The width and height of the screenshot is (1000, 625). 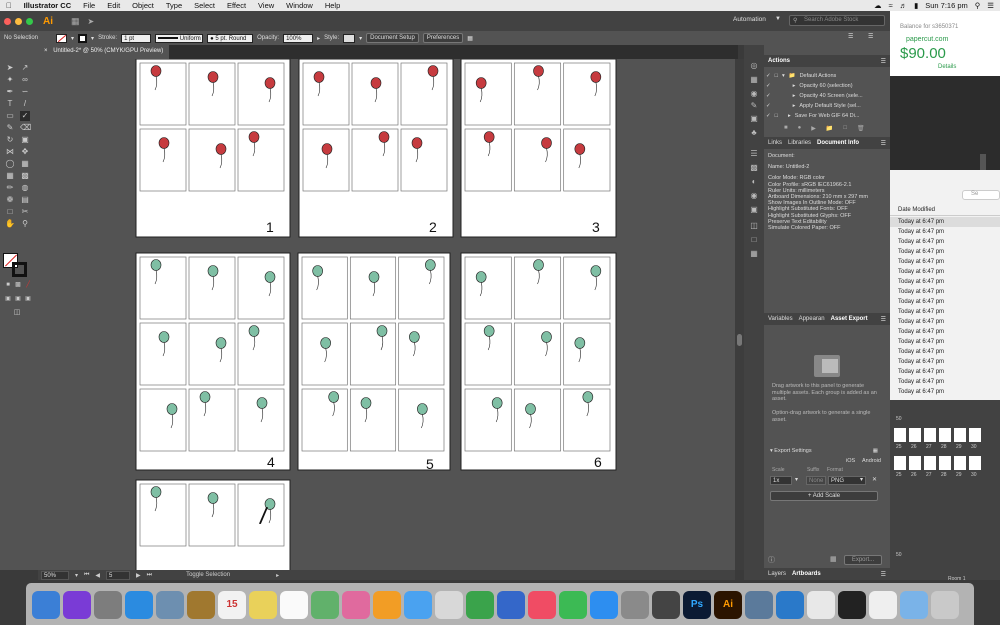 I want to click on ibooks-icon, so click(x=387, y=605).